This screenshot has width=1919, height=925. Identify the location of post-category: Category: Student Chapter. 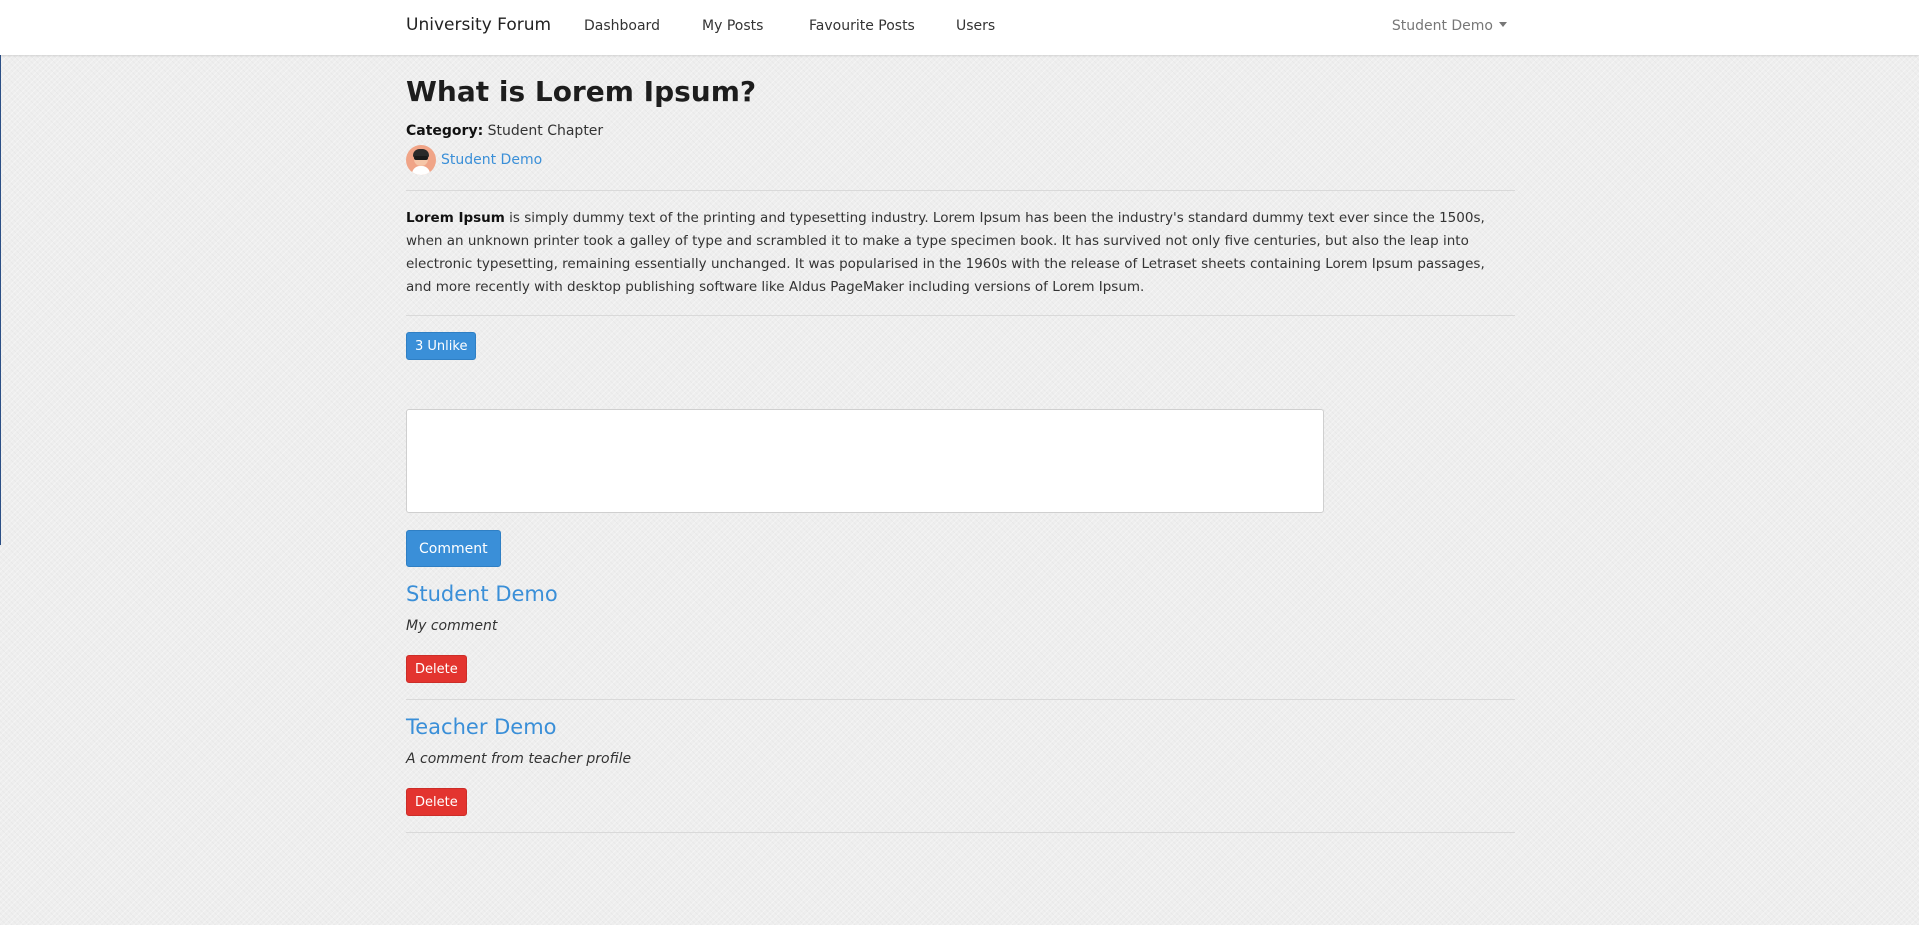
(504, 131).